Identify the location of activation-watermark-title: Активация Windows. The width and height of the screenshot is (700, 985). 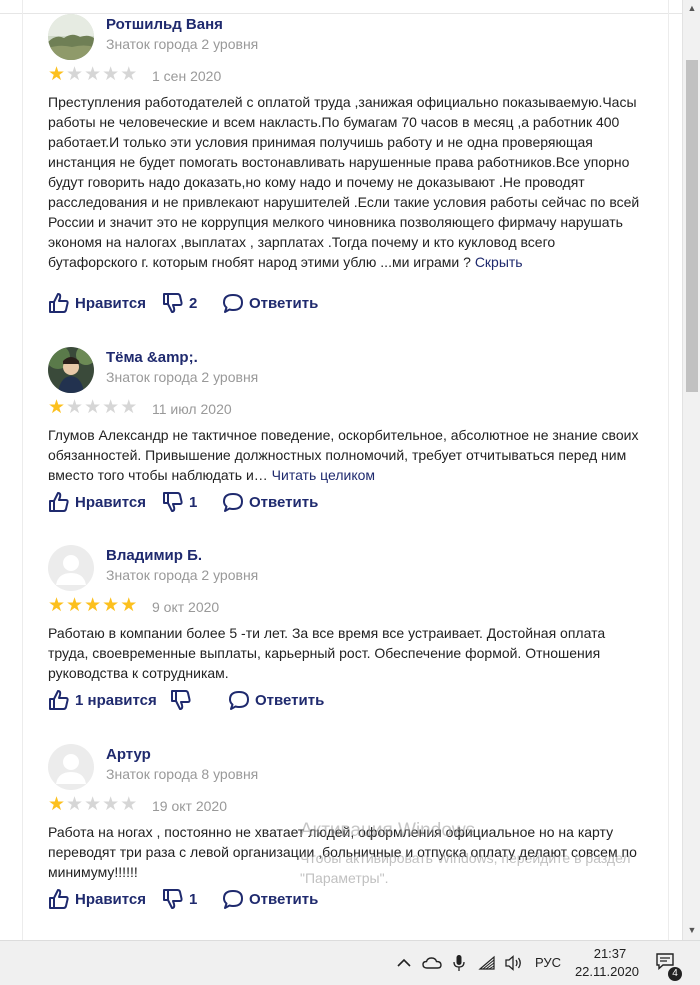
(388, 830).